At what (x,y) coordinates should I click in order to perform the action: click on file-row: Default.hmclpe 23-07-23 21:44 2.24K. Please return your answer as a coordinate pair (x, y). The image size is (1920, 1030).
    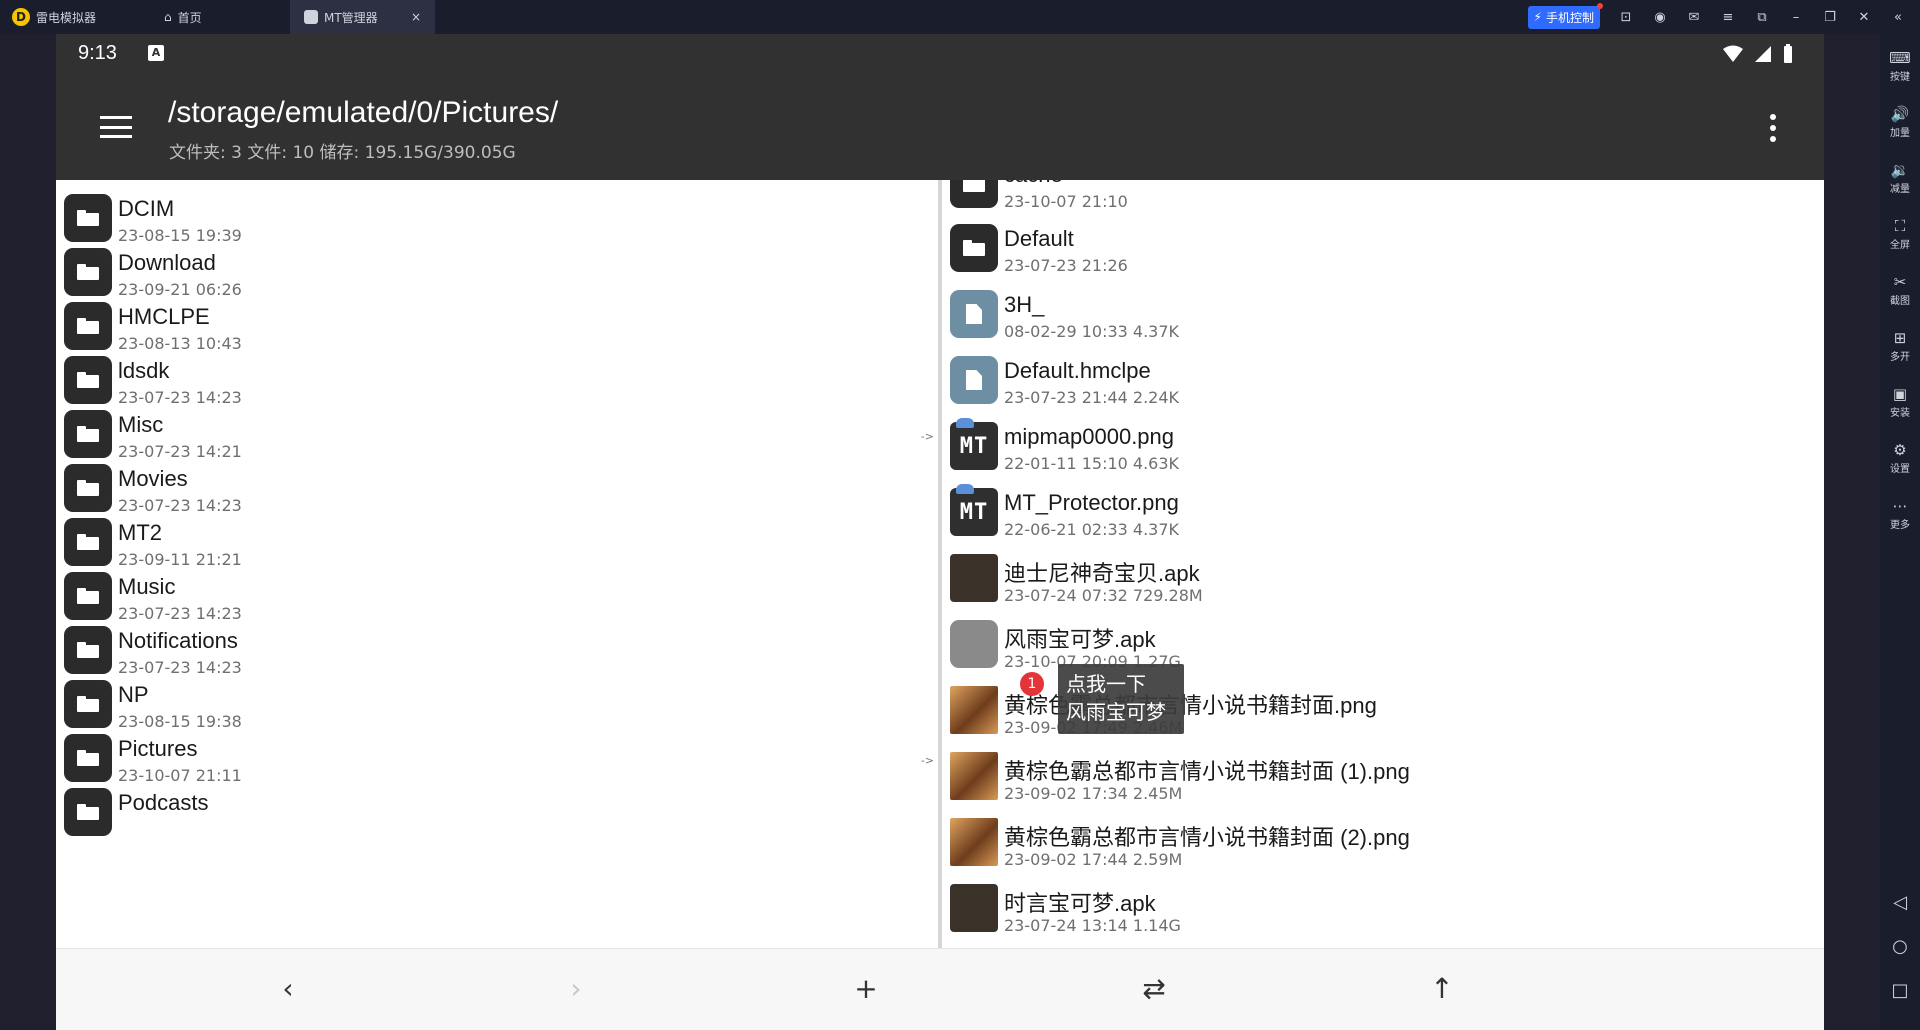
    Looking at the image, I should click on (1383, 379).